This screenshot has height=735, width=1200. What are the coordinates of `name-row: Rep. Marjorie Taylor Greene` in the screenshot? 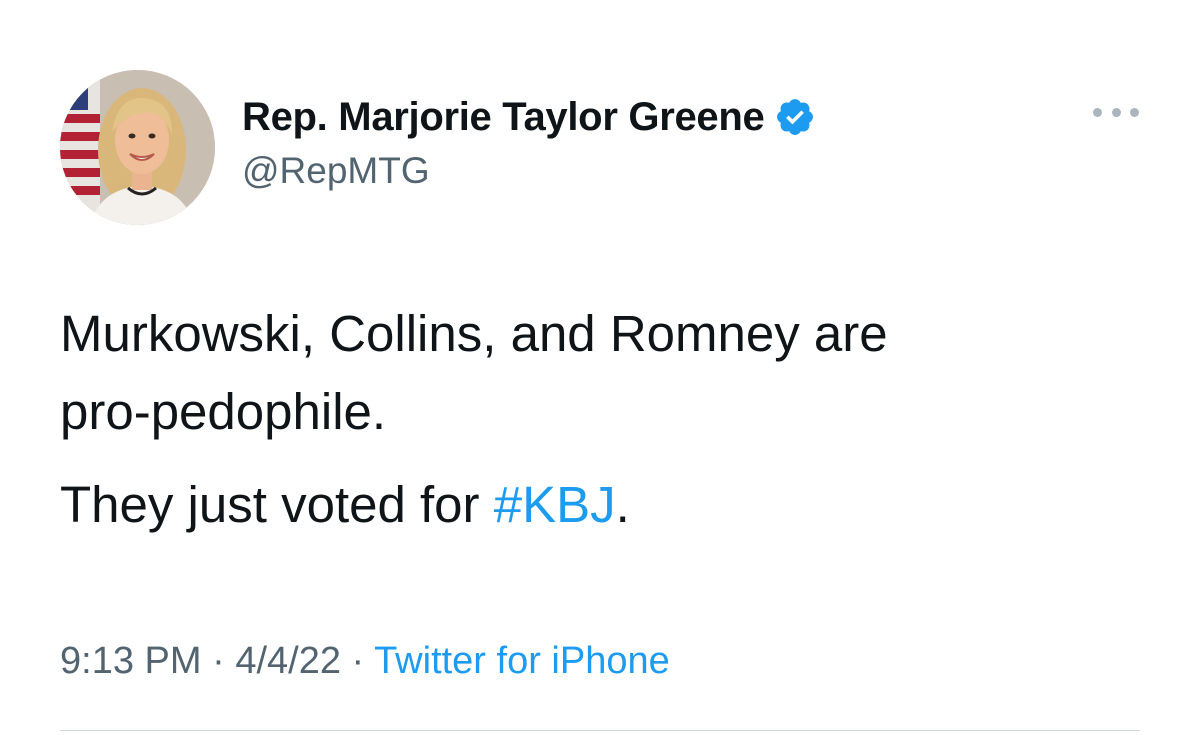 It's located at (529, 117).